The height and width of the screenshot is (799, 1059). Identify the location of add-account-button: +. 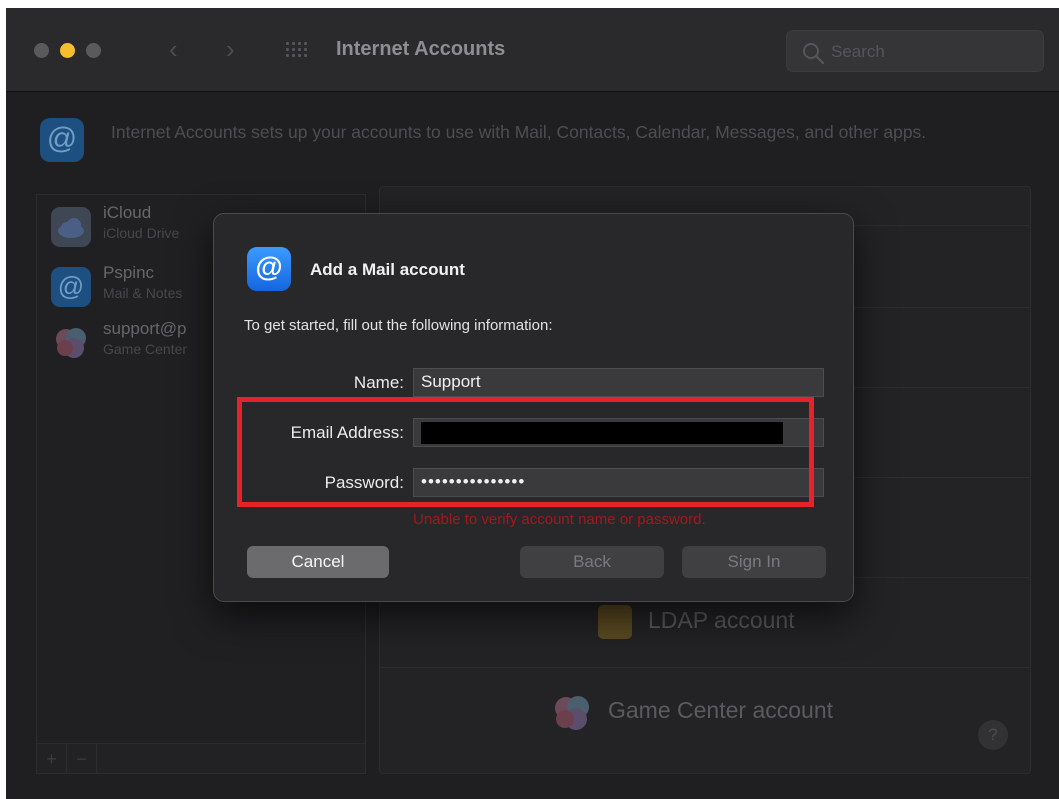
(52, 759).